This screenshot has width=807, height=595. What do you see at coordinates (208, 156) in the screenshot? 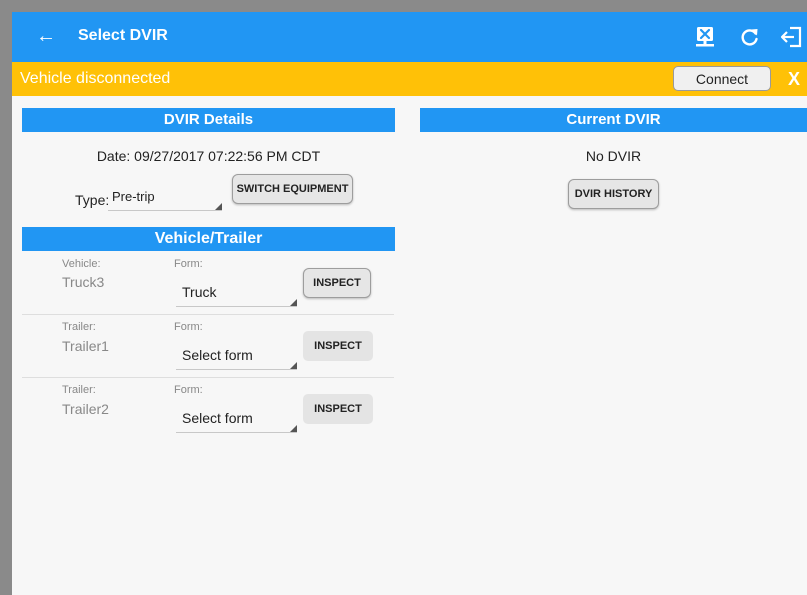
I see `dvir-date: Date: 09/27/2017 07:22:56 PM CDT` at bounding box center [208, 156].